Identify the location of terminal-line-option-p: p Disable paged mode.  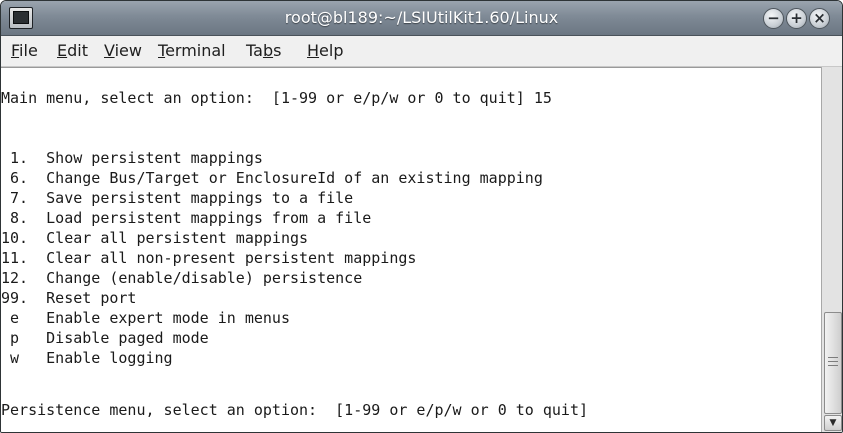
(105, 338).